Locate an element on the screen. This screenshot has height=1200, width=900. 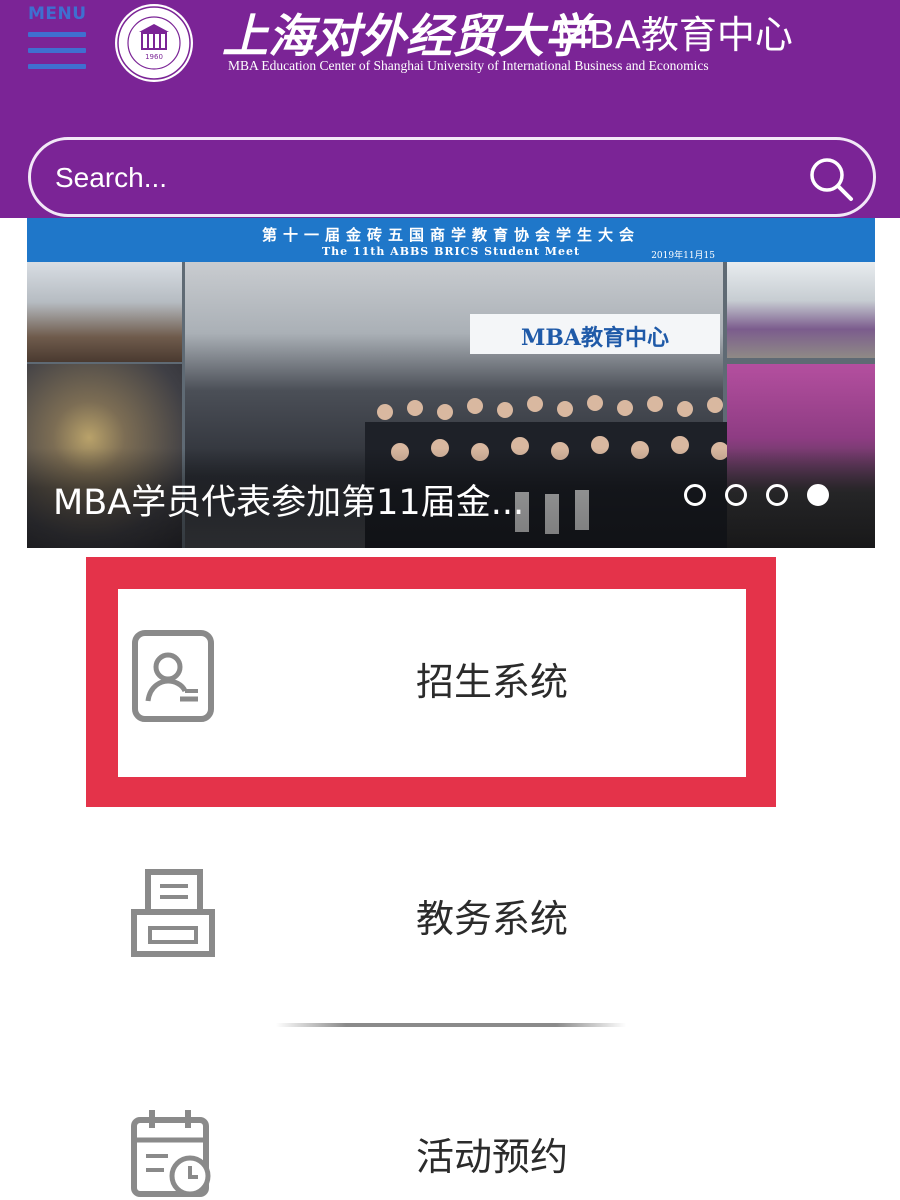
carousel-dots is located at coordinates (756, 495).